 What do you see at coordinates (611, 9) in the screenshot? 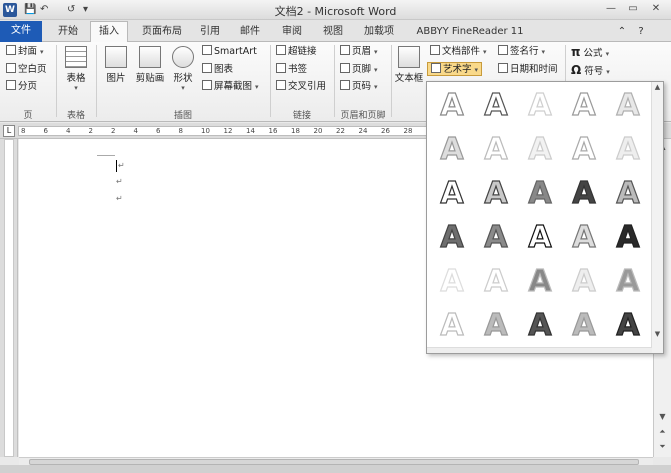
I see `minimize-icon: —` at bounding box center [611, 9].